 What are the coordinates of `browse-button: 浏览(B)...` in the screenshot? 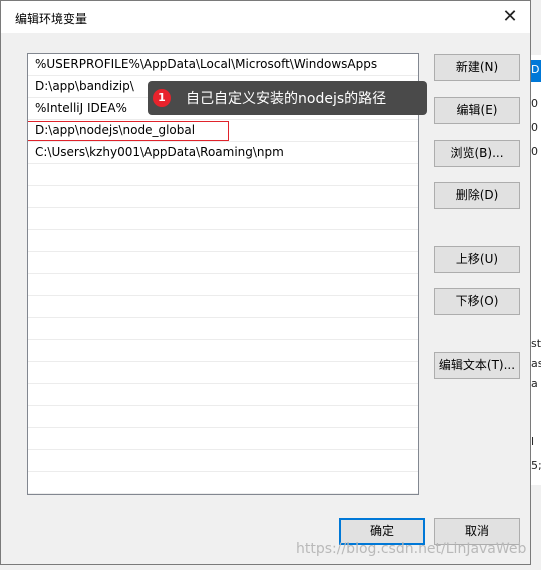 It's located at (477, 153).